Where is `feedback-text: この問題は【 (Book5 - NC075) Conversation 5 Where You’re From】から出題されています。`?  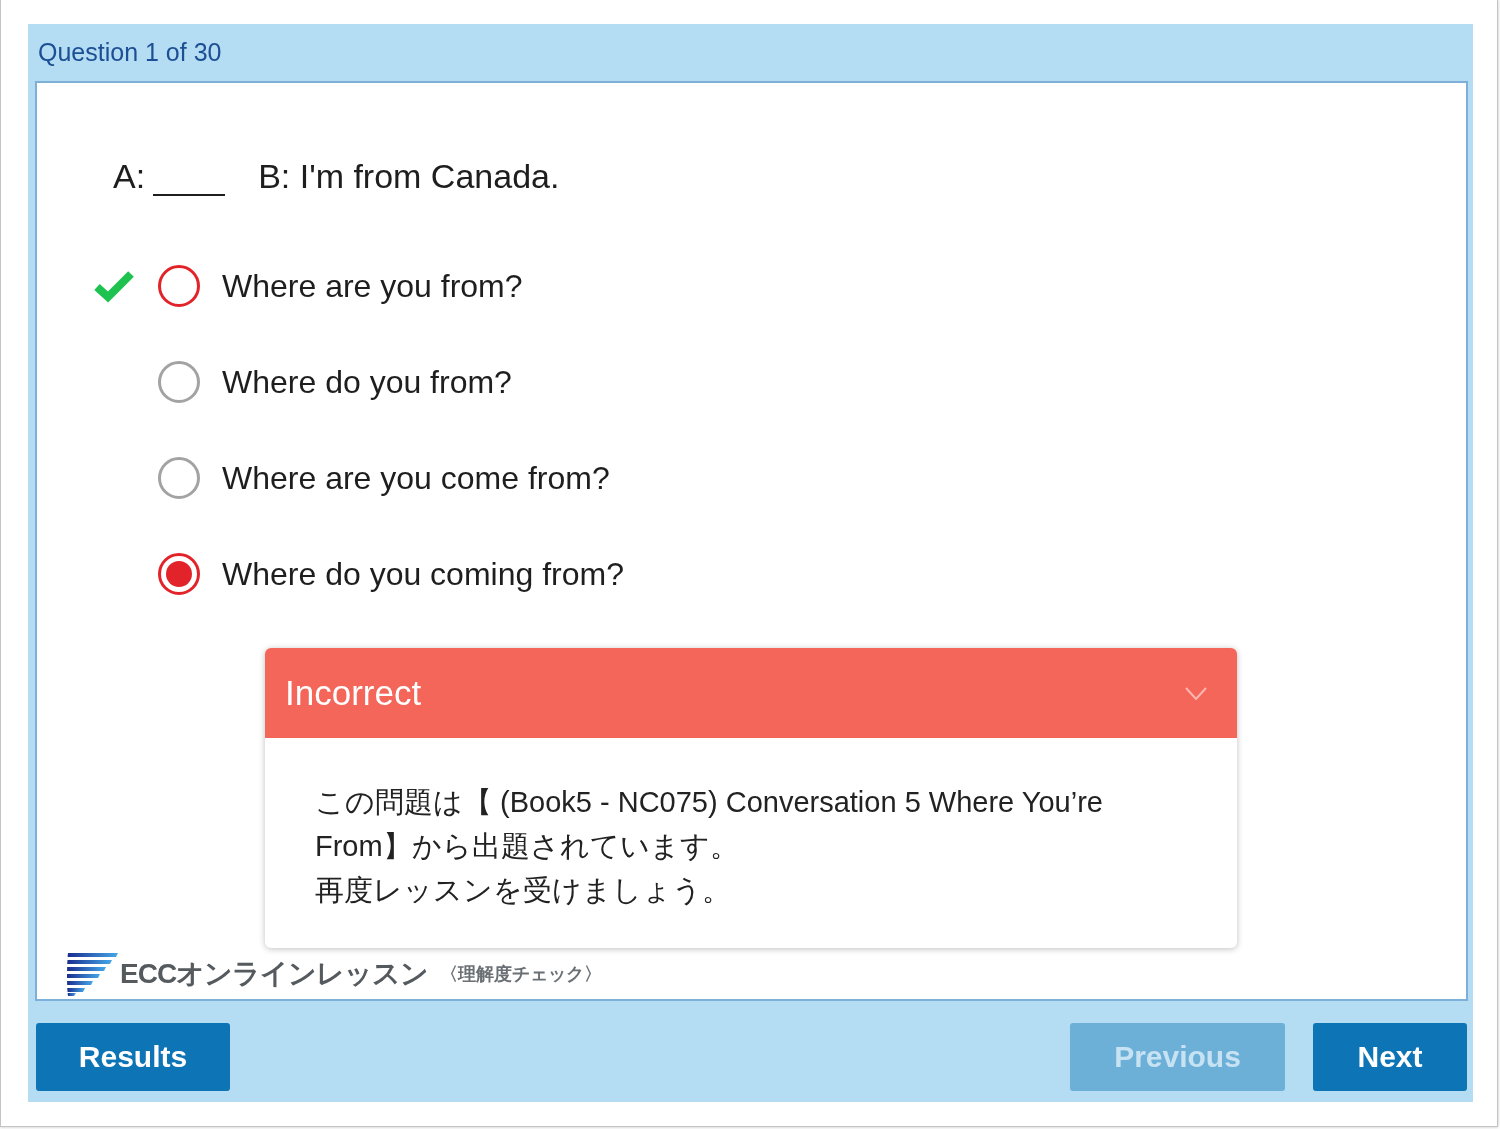
feedback-text: この問題は【 (Book5 - NC075) Conversation 5 Where You’re From】から出題されています。 is located at coordinates (709, 824).